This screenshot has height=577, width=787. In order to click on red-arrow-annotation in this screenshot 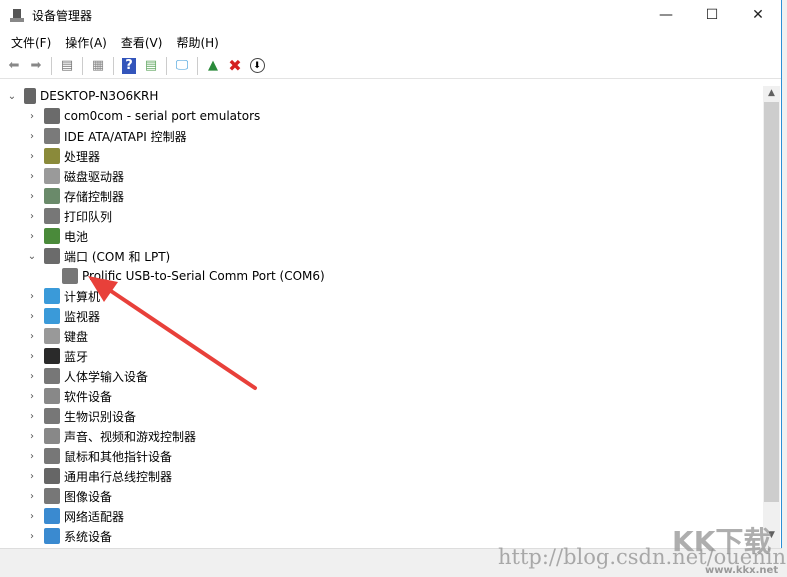, I will do `click(172, 333)`.